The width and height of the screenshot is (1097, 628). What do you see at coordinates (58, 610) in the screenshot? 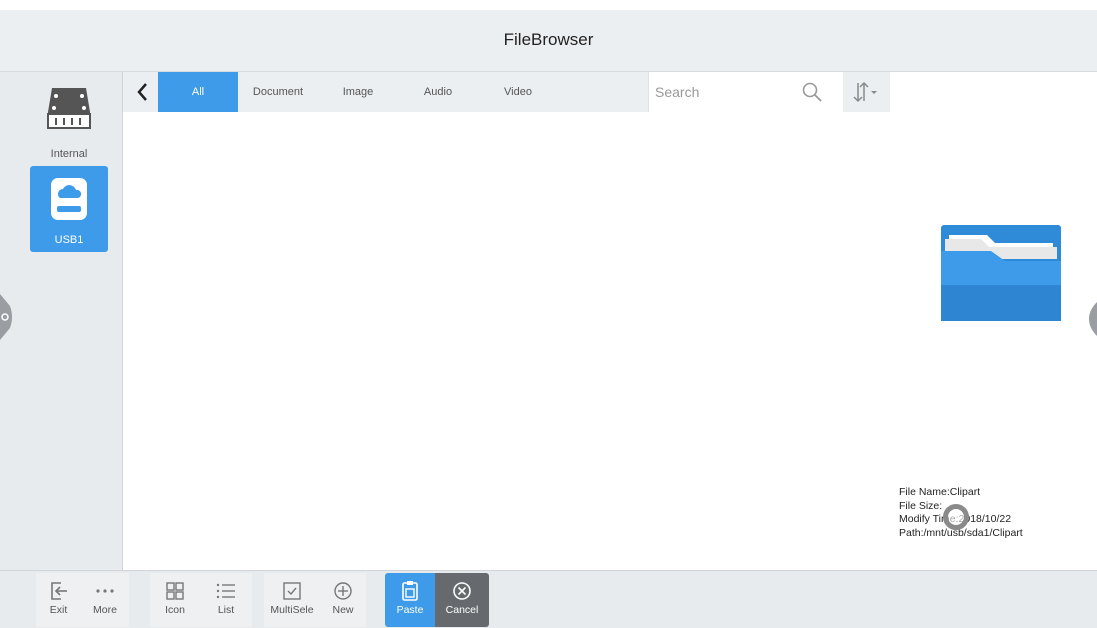
I see `exit-label: Exit` at bounding box center [58, 610].